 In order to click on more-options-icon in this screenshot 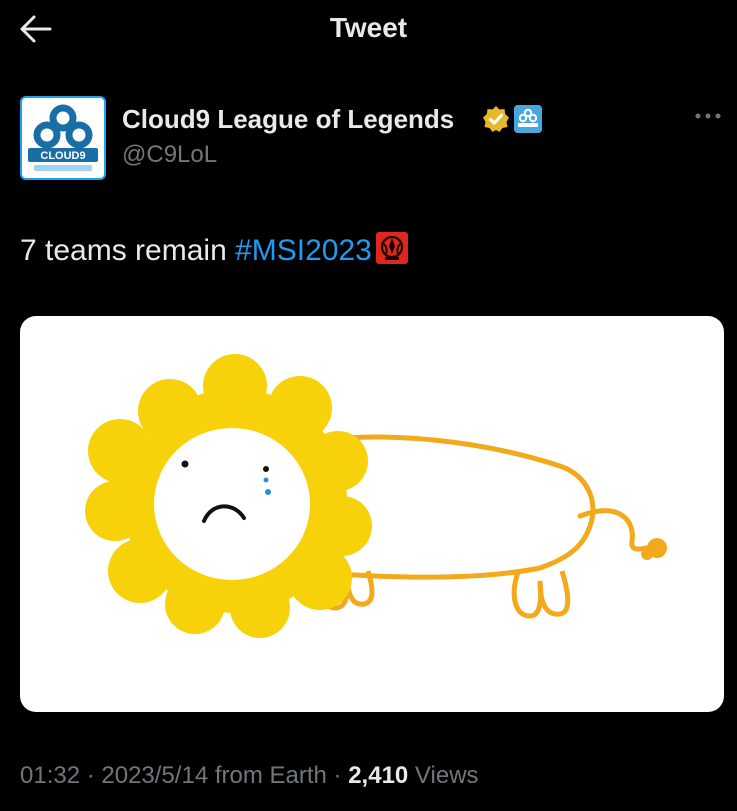, I will do `click(708, 116)`.